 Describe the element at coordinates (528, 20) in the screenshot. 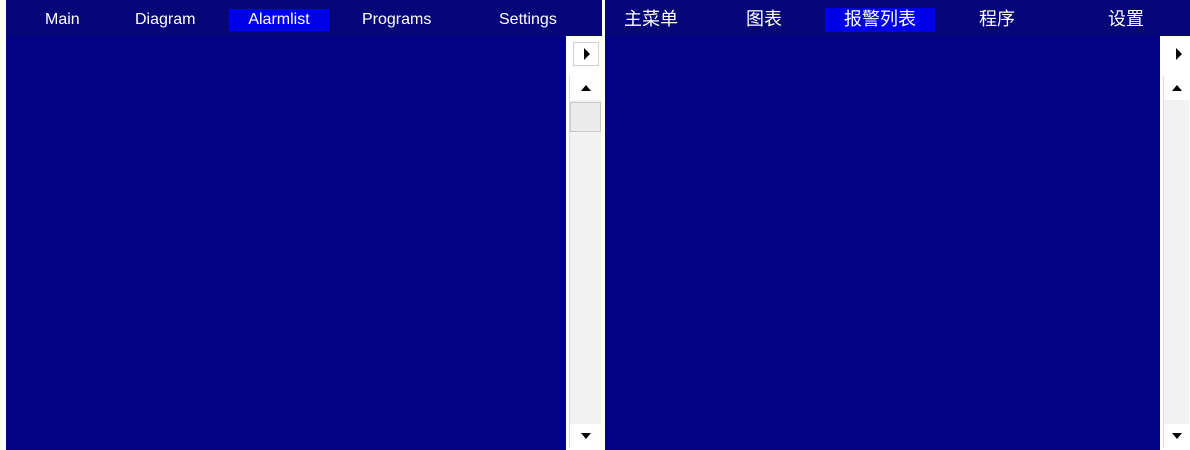

I see `tab-settings: Settings` at that location.